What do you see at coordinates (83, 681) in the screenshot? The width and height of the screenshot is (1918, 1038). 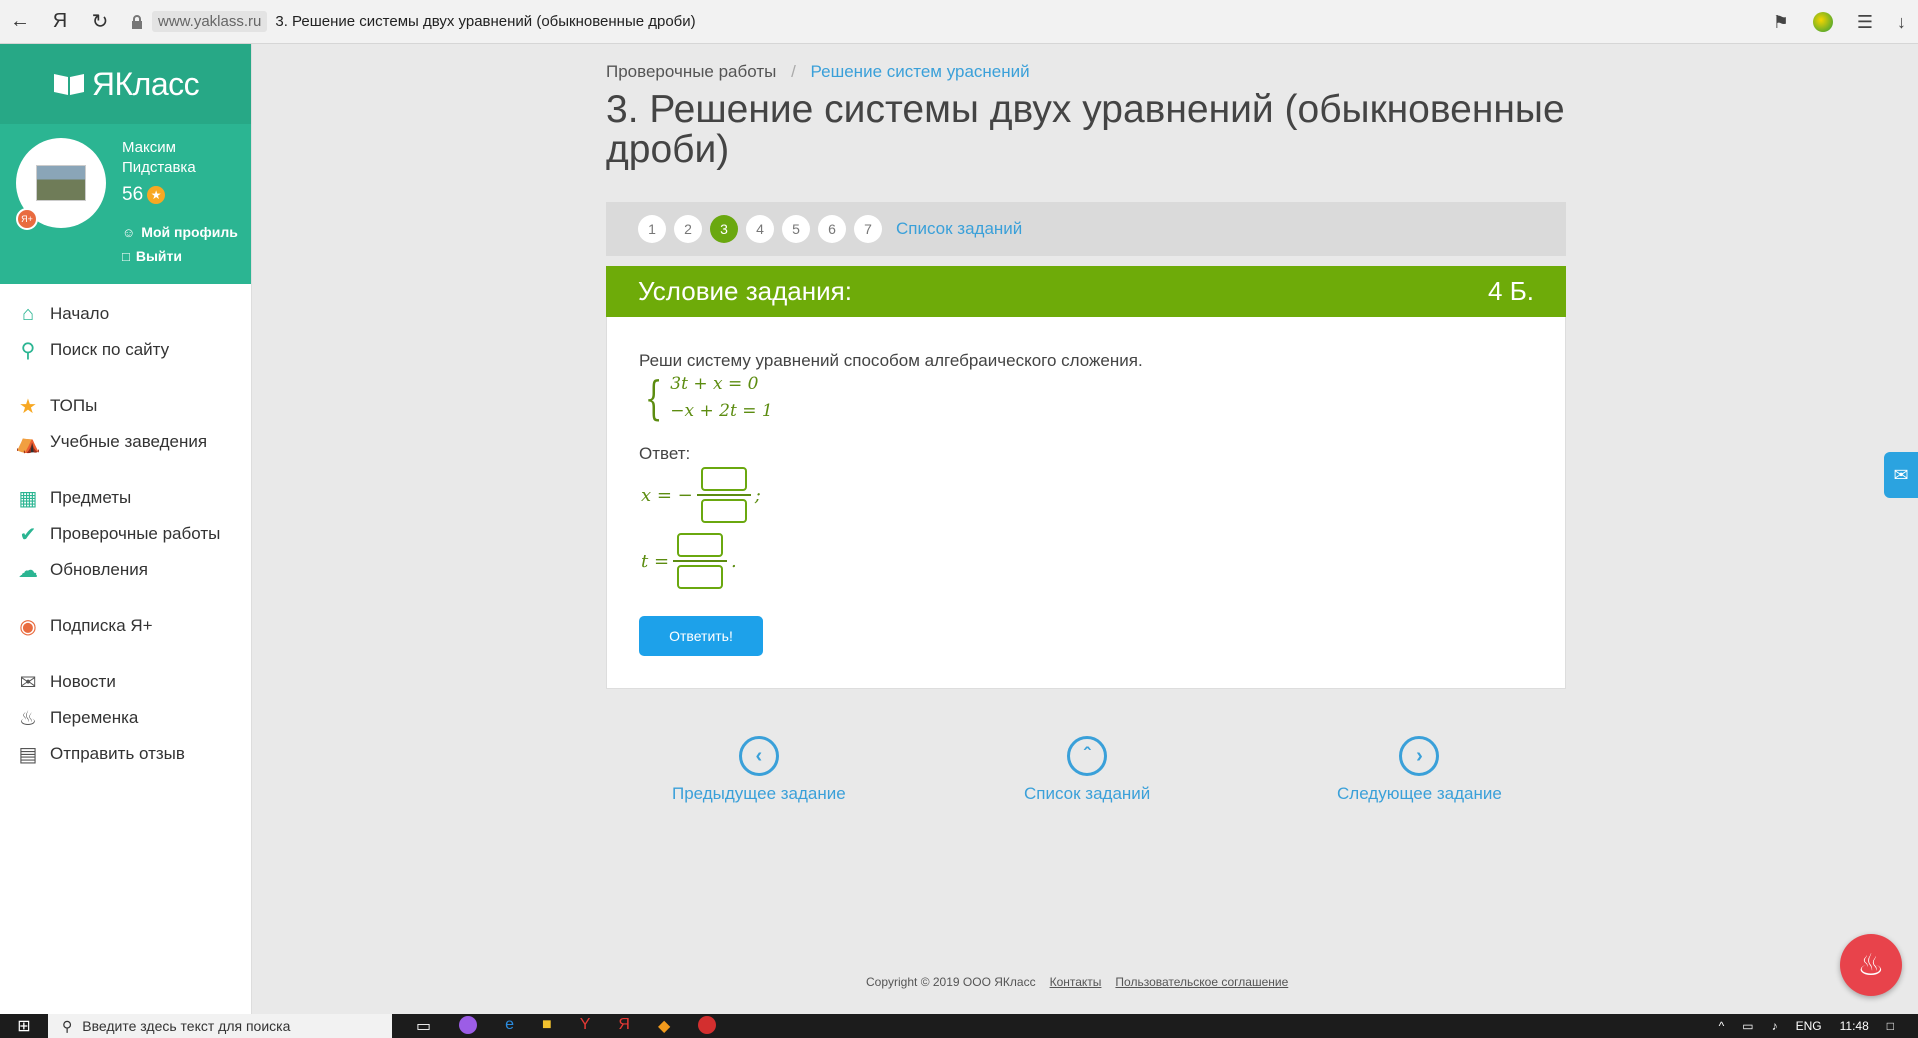 I see `sidebar-item-label: Новости` at bounding box center [83, 681].